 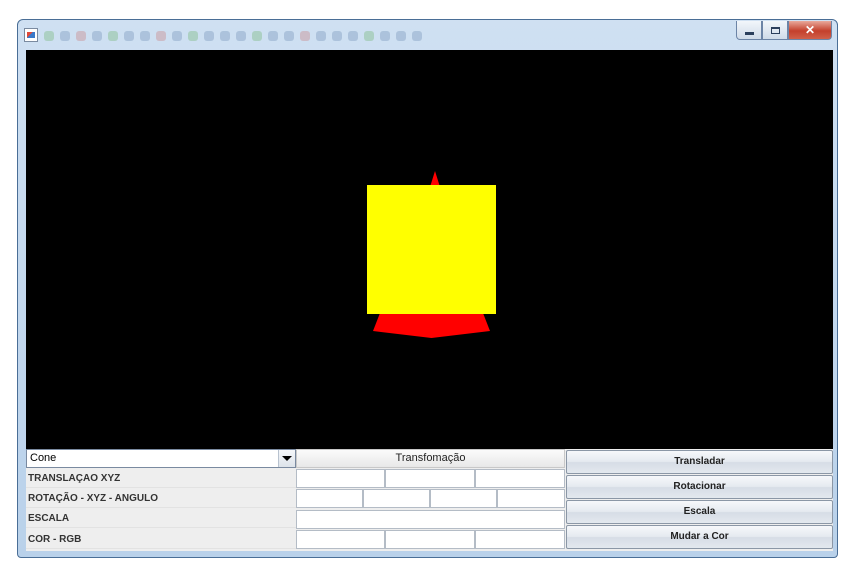 I want to click on chevron-down-icon, so click(x=286, y=458).